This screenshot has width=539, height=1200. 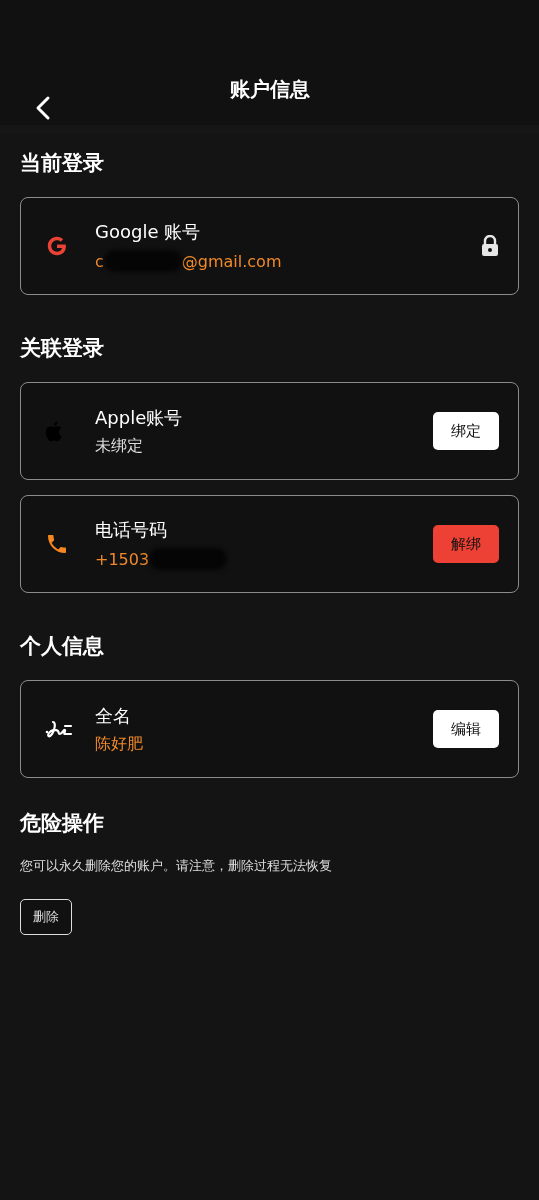 I want to click on action-button: 编辑, so click(x=466, y=729).